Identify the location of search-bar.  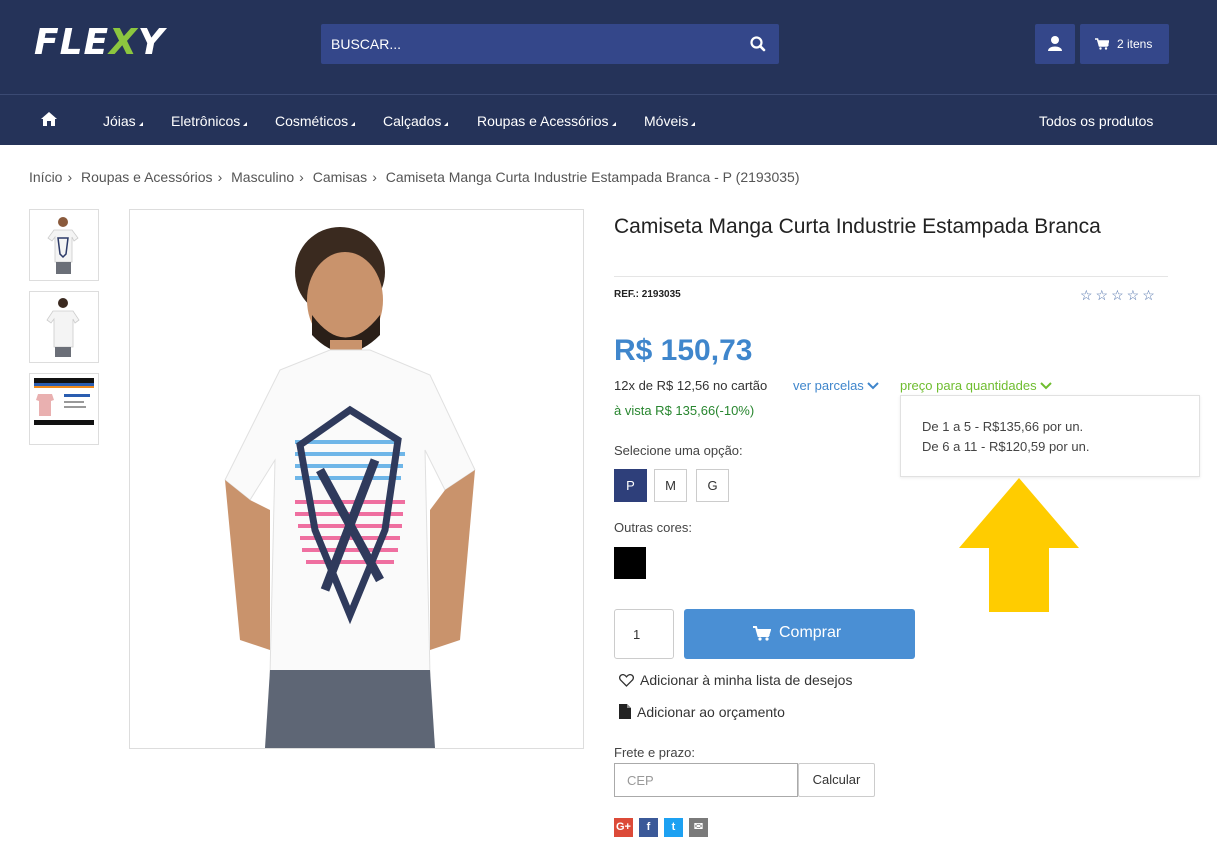
(550, 44).